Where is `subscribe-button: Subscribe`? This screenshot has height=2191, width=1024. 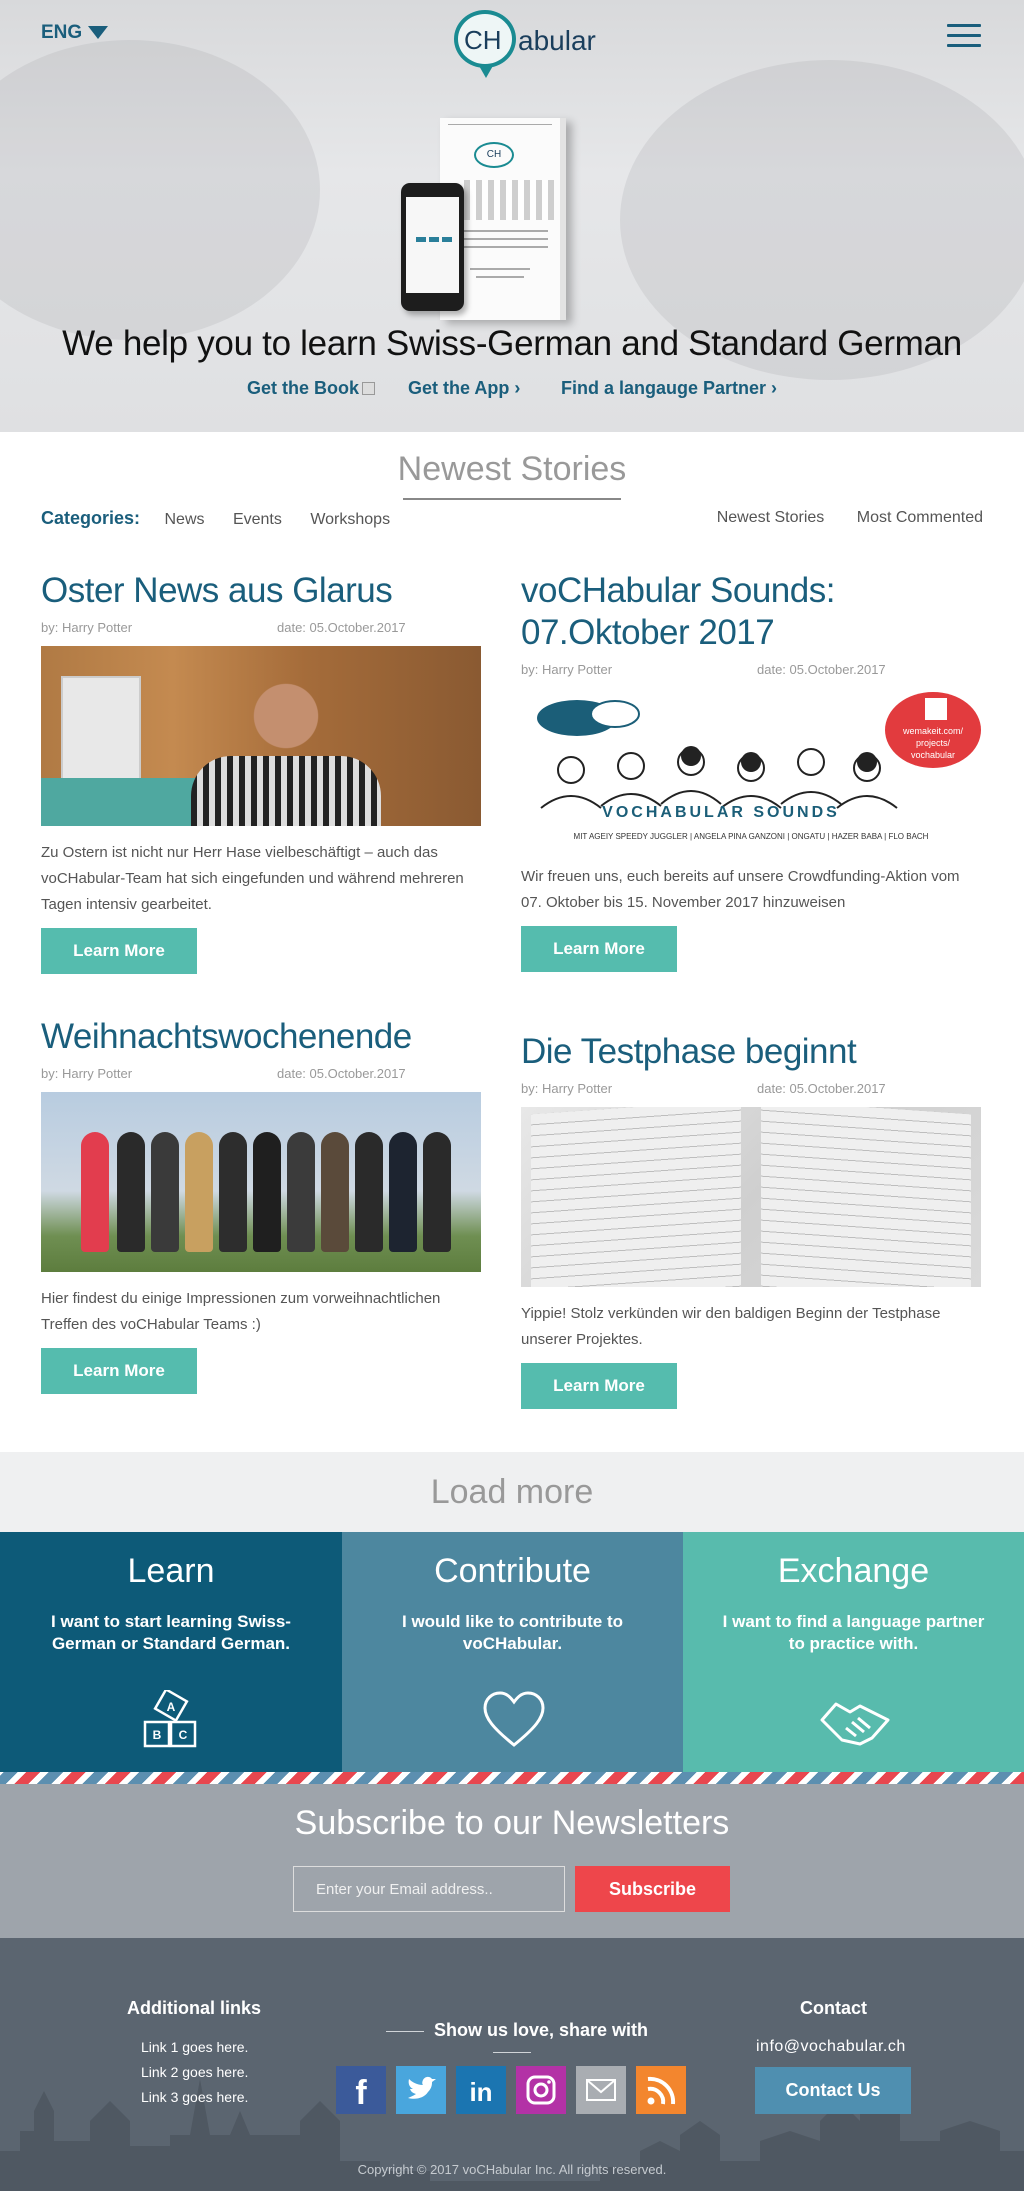 subscribe-button: Subscribe is located at coordinates (652, 1889).